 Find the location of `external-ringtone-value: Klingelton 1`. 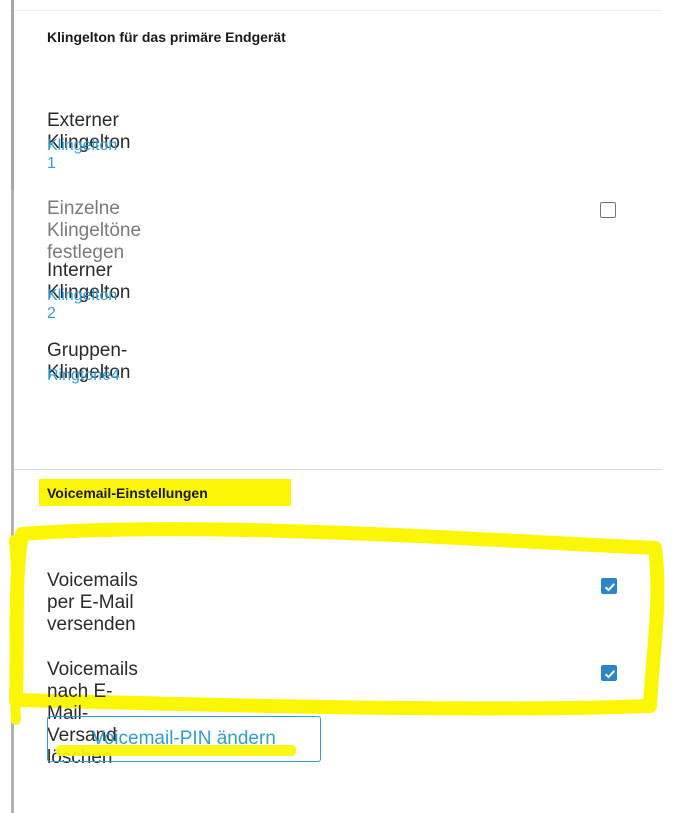

external-ringtone-value: Klingelton 1 is located at coordinates (82, 155).